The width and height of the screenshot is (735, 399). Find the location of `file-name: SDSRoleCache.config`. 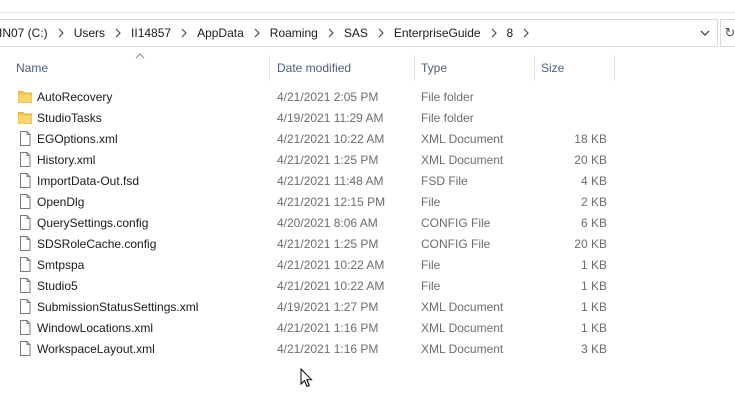

file-name: SDSRoleCache.config is located at coordinates (97, 243).